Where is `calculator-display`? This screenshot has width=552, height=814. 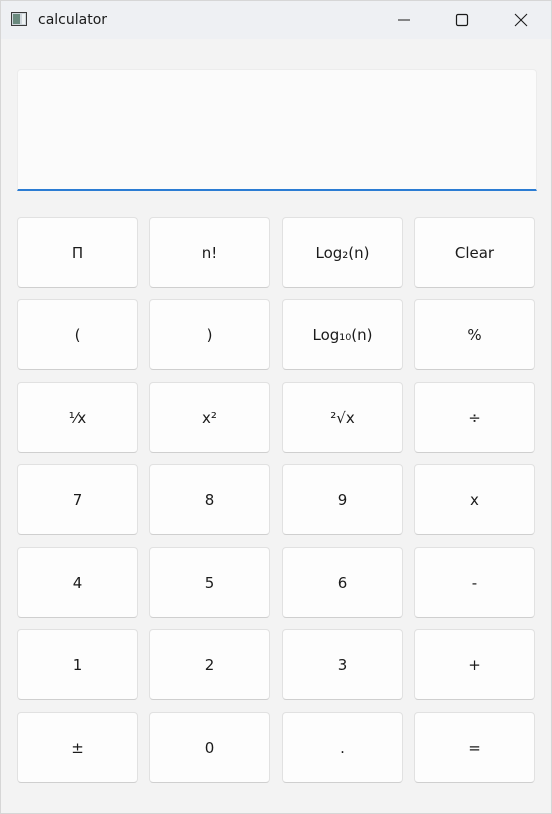 calculator-display is located at coordinates (277, 130).